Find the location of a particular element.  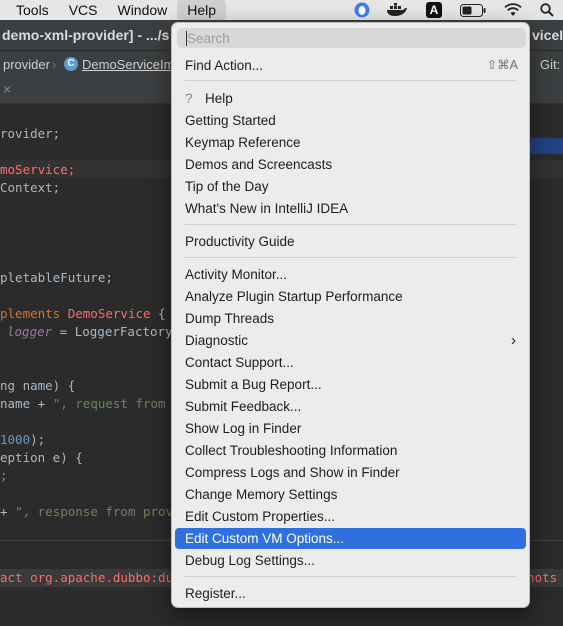

code-line: plements DemoService { is located at coordinates (83, 313).